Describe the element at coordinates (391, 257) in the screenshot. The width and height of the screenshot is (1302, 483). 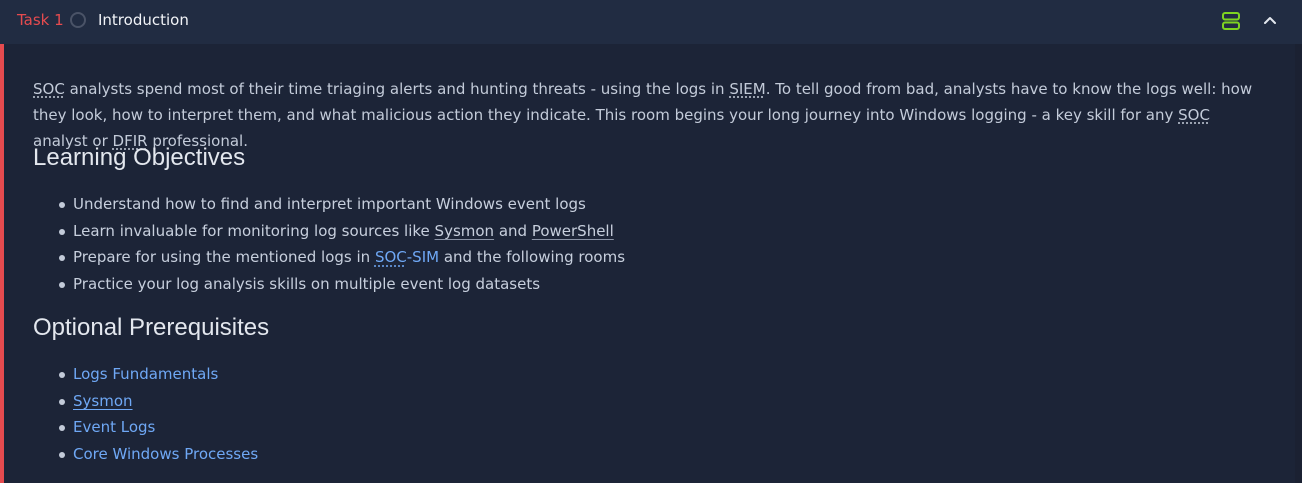
I see `soc-sim-link: SOC` at that location.